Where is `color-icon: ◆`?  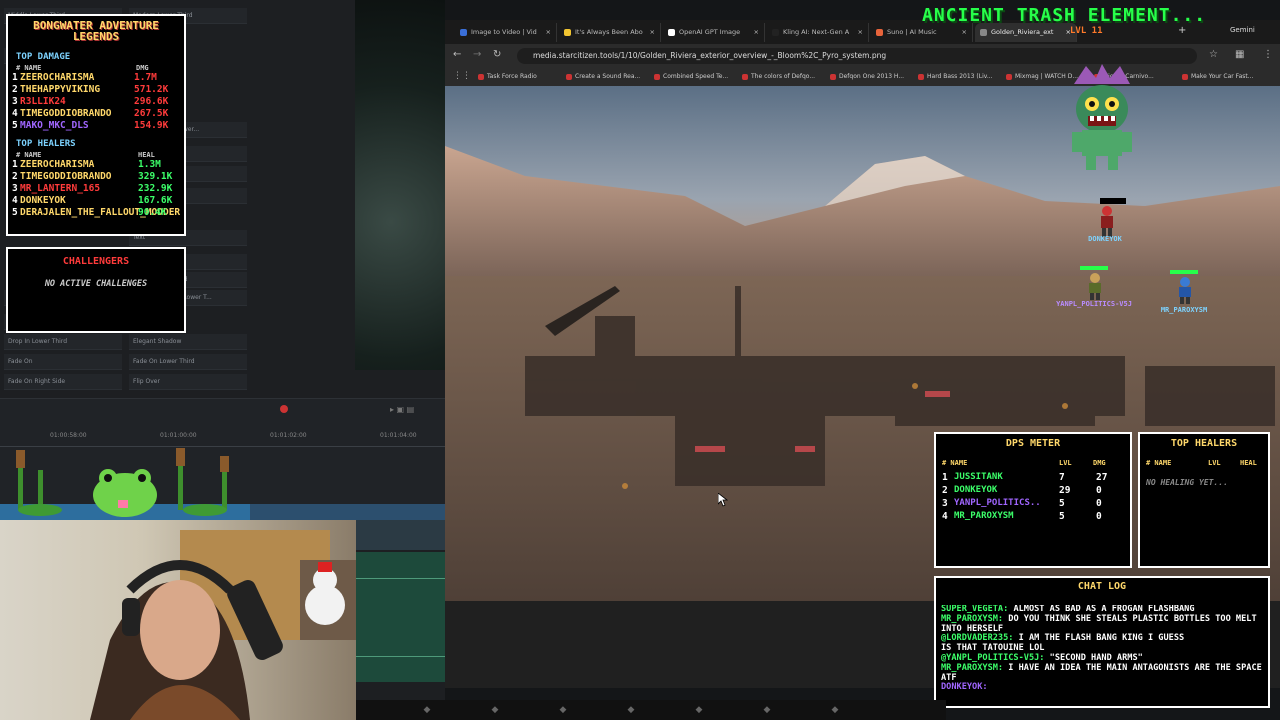 color-icon: ◆ is located at coordinates (699, 710).